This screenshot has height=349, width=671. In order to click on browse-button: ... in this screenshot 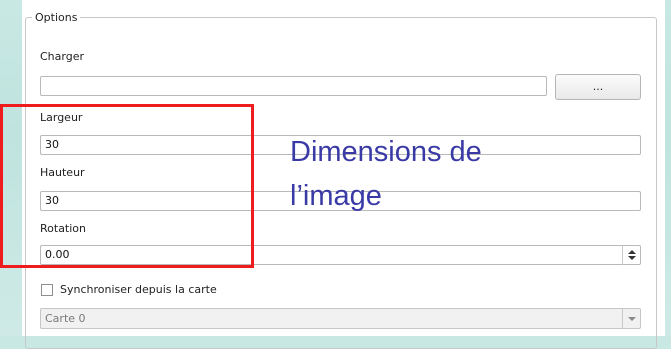, I will do `click(598, 87)`.